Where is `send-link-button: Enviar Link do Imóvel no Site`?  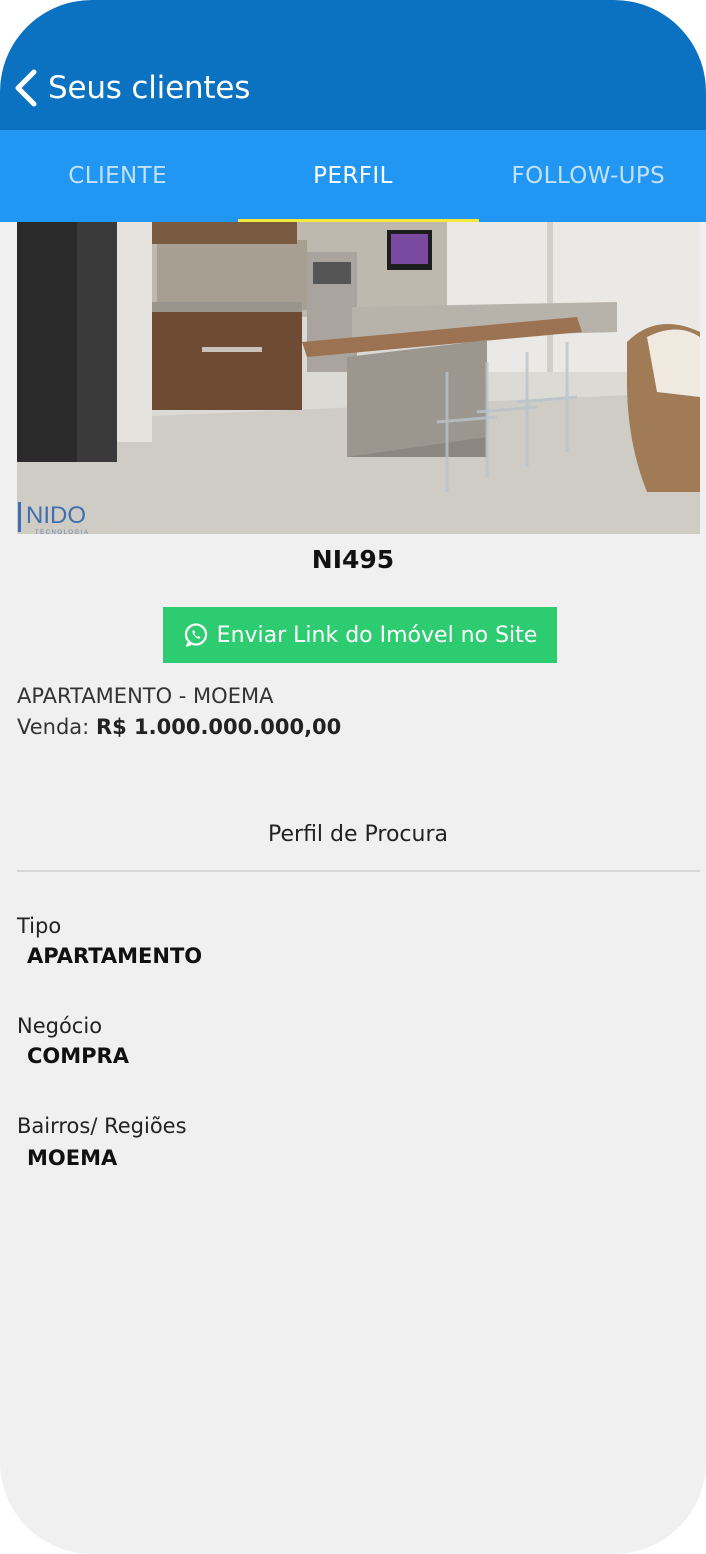
send-link-button: Enviar Link do Imóvel no Site is located at coordinates (360, 635).